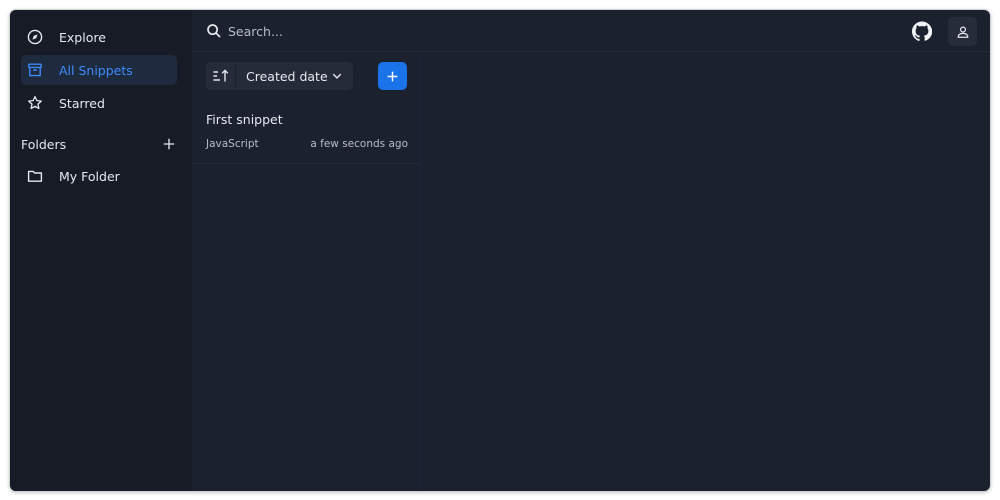 This screenshot has height=500, width=1000. Describe the element at coordinates (82, 37) in the screenshot. I see `sidebar-item-label: Explore` at that location.